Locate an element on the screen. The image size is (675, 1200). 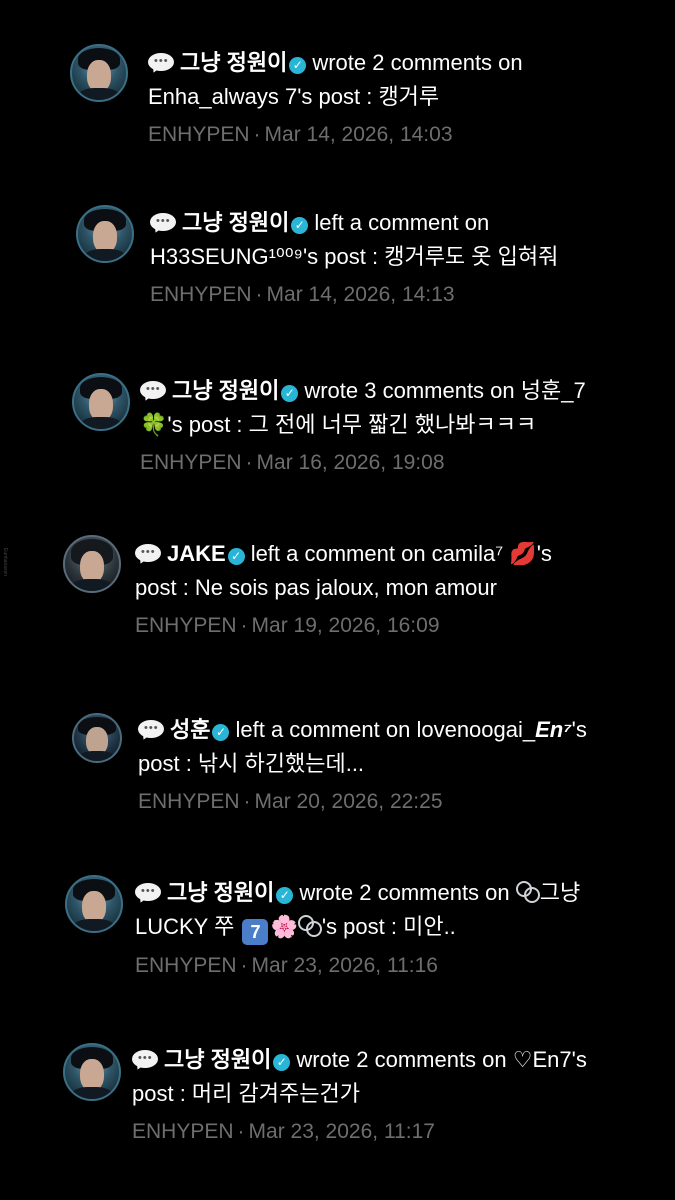
notification-meta: ENHYPEN · Mar 16, 2026, 19:08 is located at coordinates (363, 463).